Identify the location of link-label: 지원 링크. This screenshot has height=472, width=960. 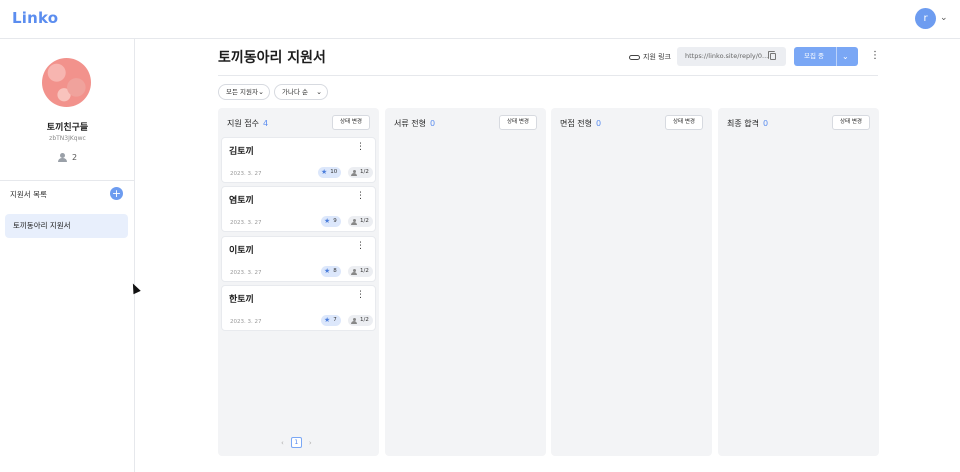
(657, 57).